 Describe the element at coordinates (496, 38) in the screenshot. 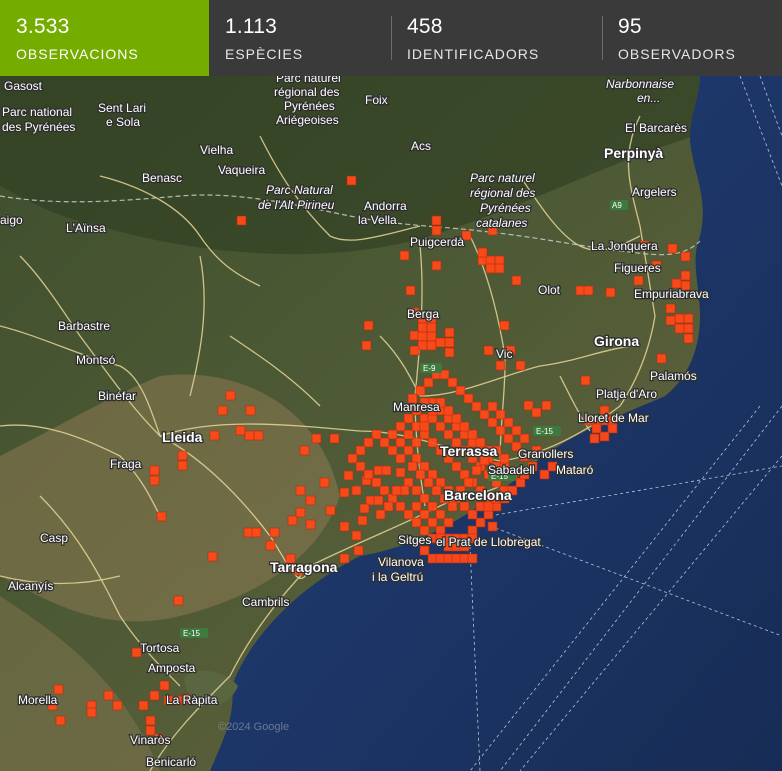

I see `tab-identifiers: 458 IDENTIFICADORS` at that location.